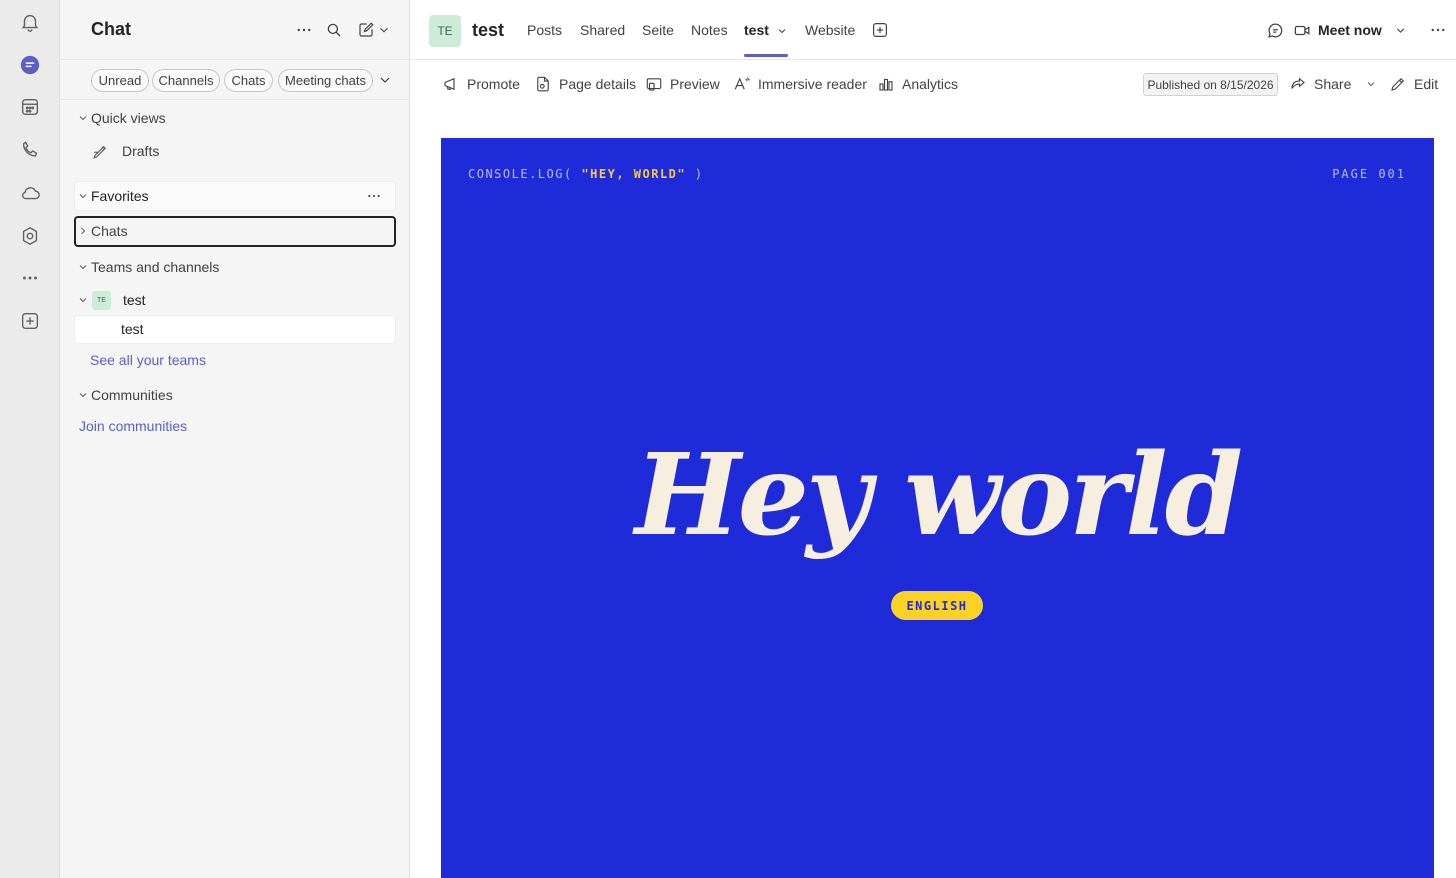 Image resolution: width=1456 pixels, height=878 pixels. What do you see at coordinates (602, 30) in the screenshot?
I see `tab-shared: Shared` at bounding box center [602, 30].